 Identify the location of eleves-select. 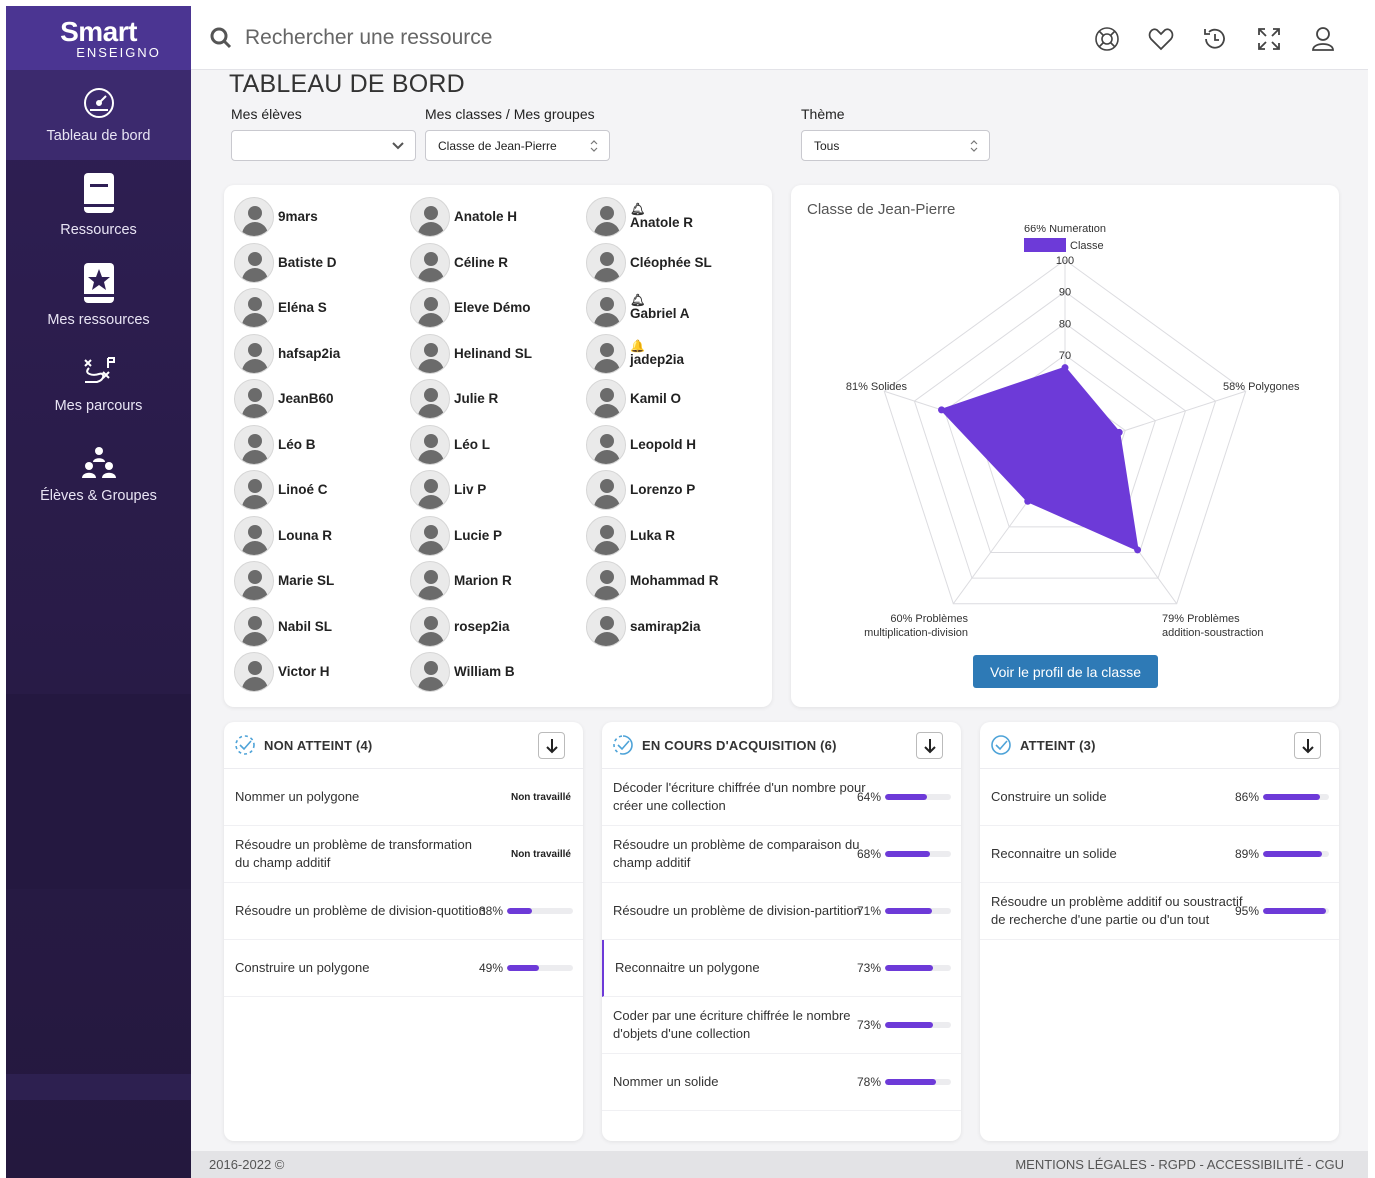
(323, 145).